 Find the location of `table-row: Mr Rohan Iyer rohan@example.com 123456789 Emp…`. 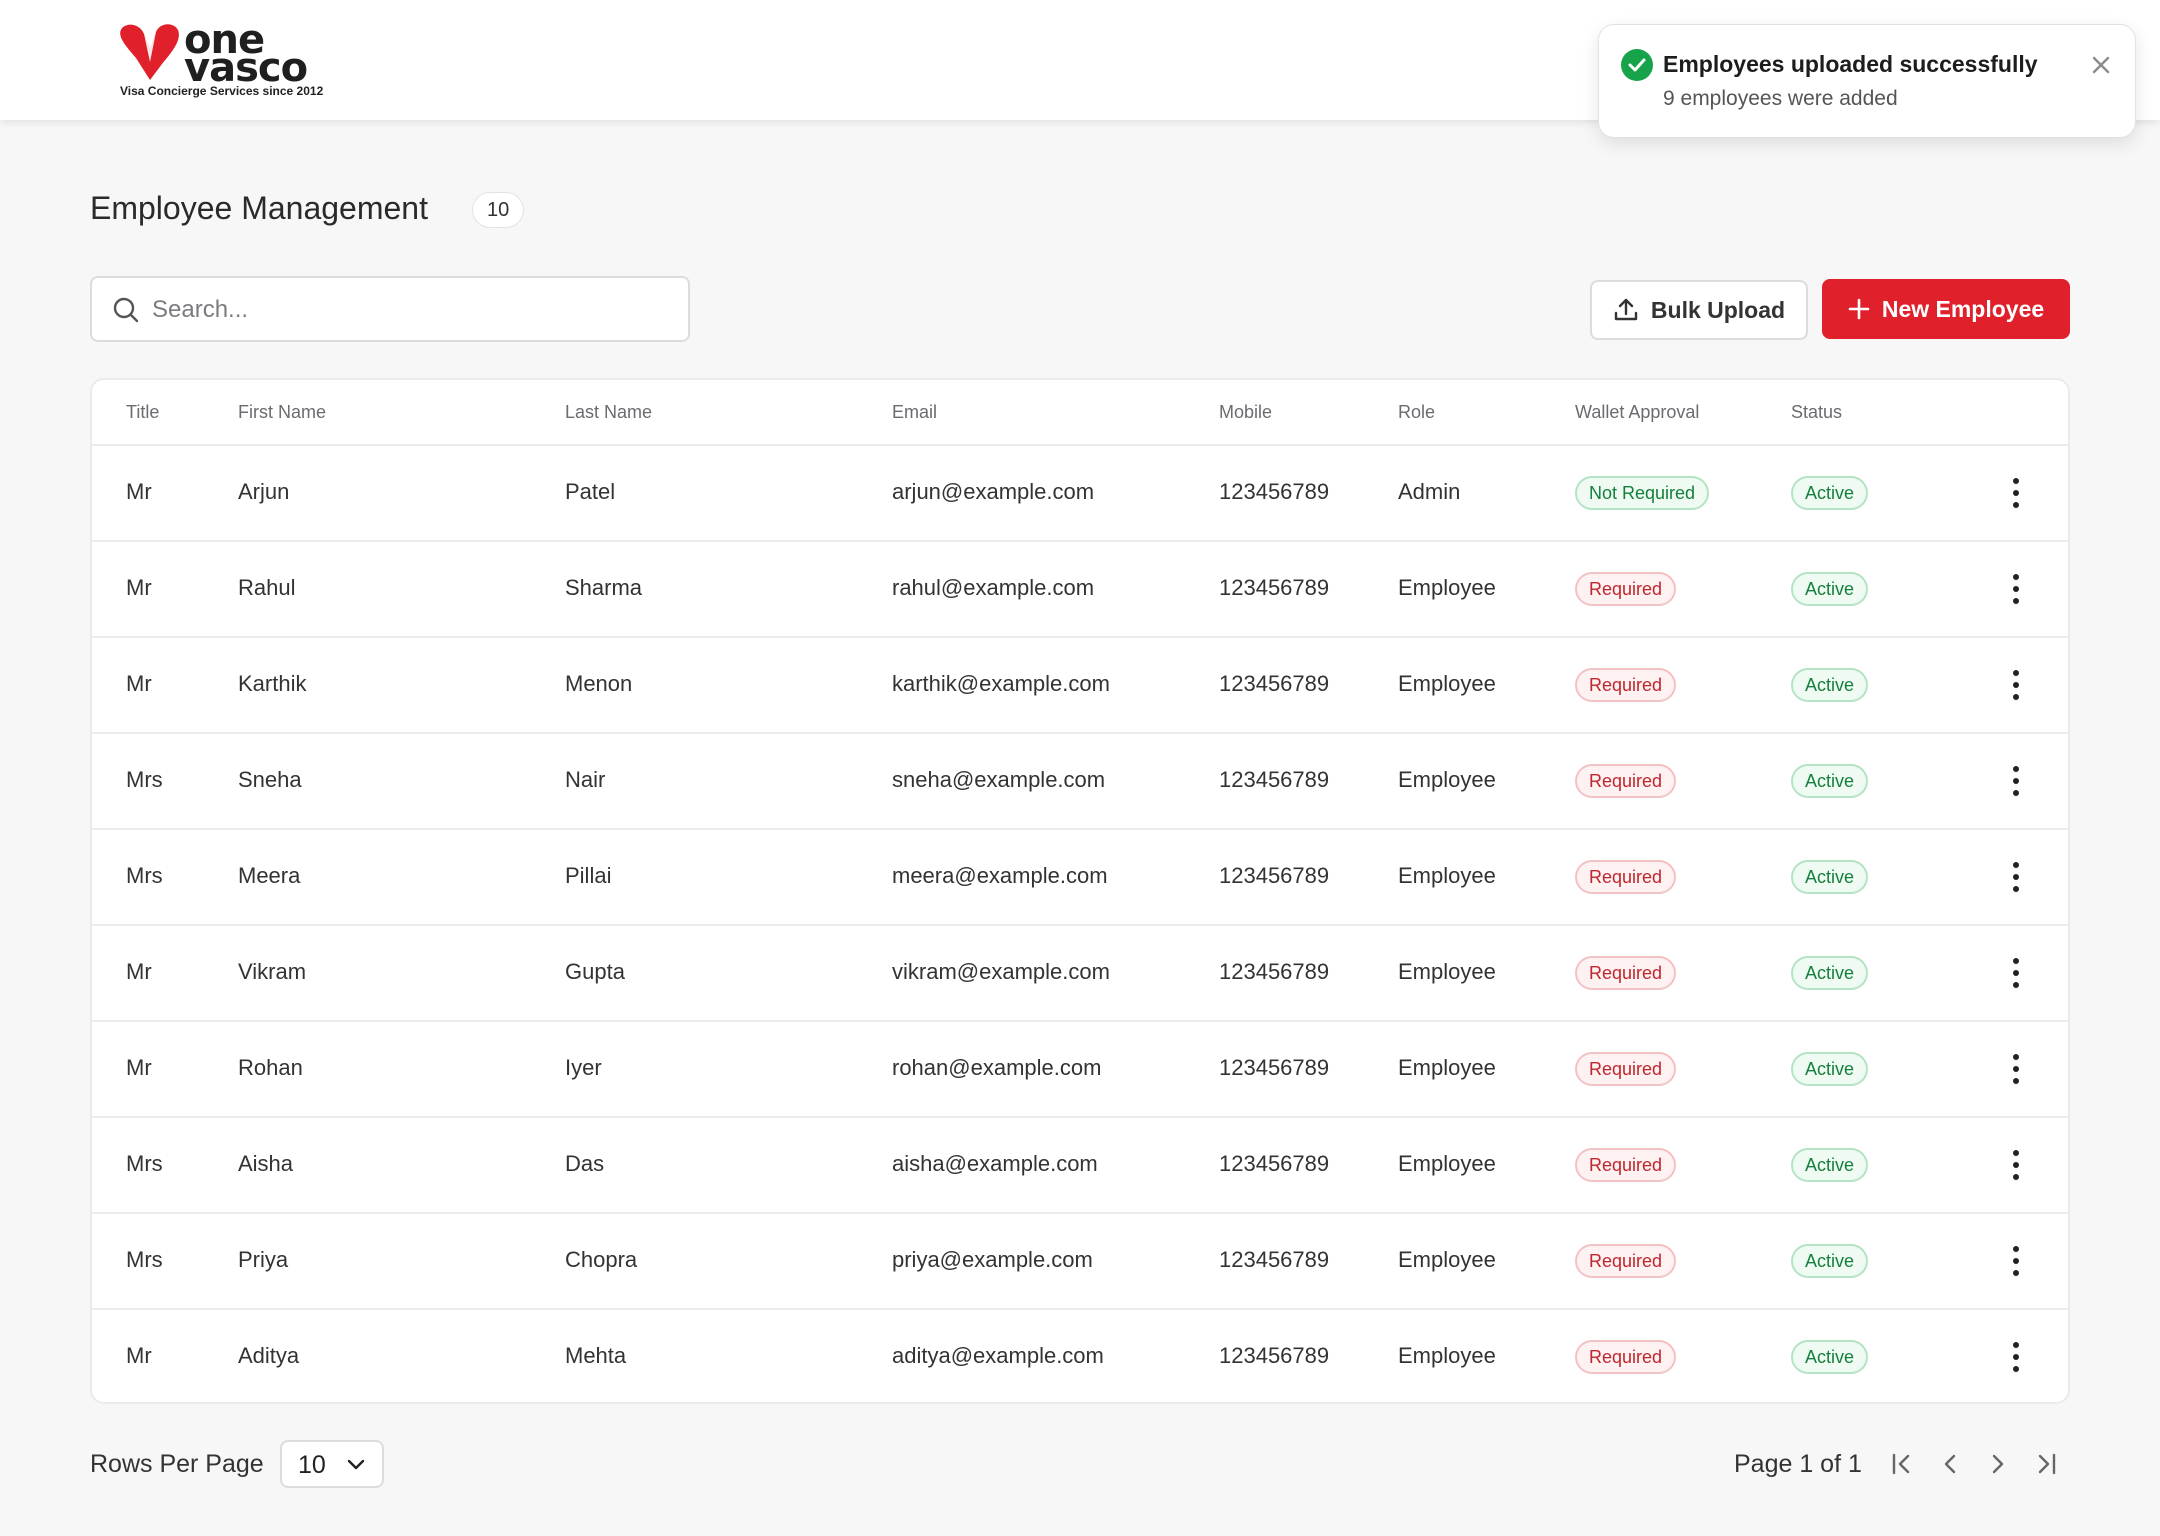

table-row: Mr Rohan Iyer rohan@example.com 123456789 Emp… is located at coordinates (1080, 1070).